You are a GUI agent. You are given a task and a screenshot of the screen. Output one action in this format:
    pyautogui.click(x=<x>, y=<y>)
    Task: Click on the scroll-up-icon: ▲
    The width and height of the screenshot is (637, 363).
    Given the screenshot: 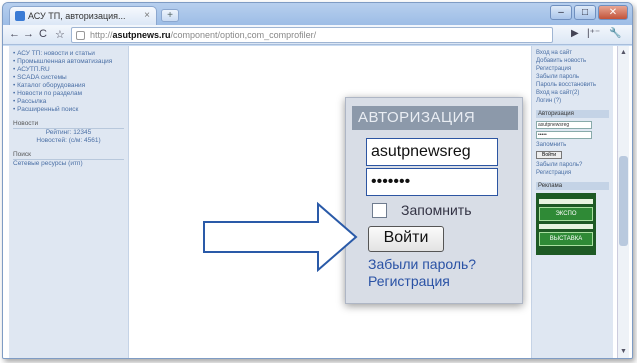 What is the action you would take?
    pyautogui.click(x=623, y=52)
    